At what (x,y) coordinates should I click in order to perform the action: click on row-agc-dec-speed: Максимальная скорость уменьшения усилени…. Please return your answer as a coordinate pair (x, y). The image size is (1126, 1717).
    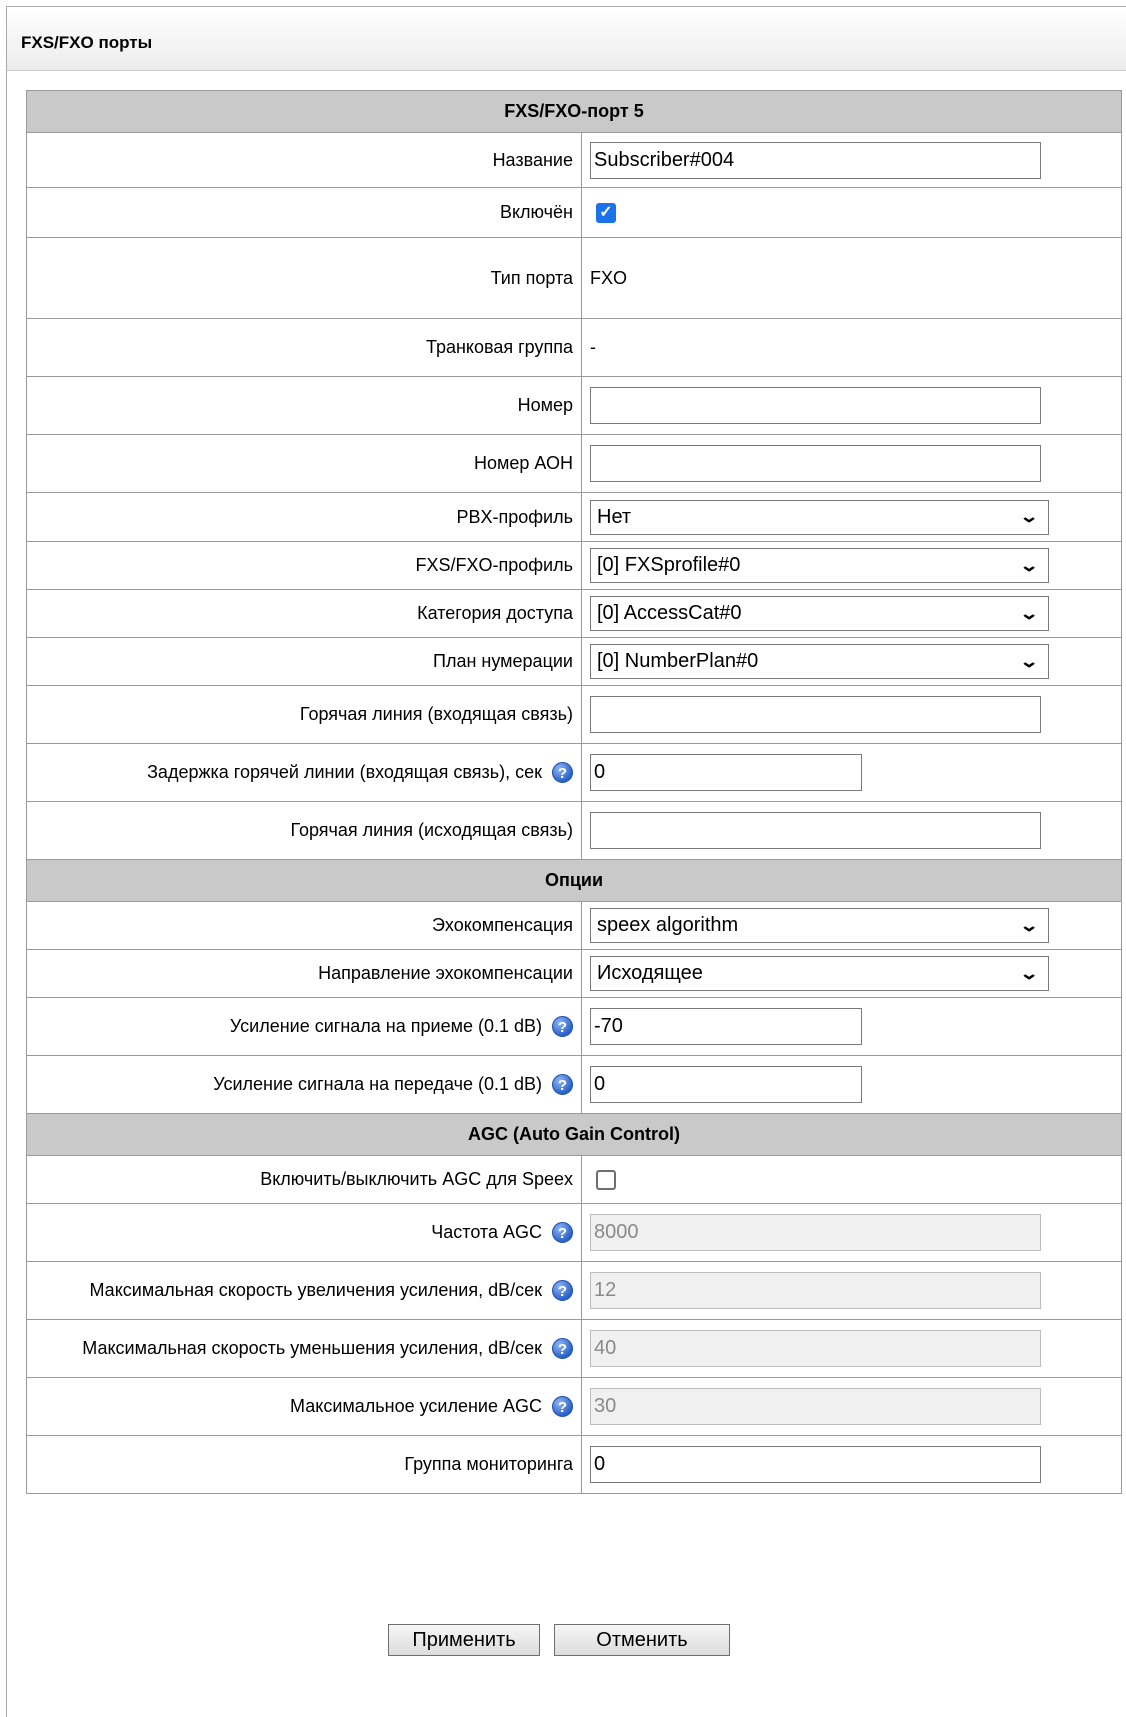
    Looking at the image, I should click on (574, 1348).